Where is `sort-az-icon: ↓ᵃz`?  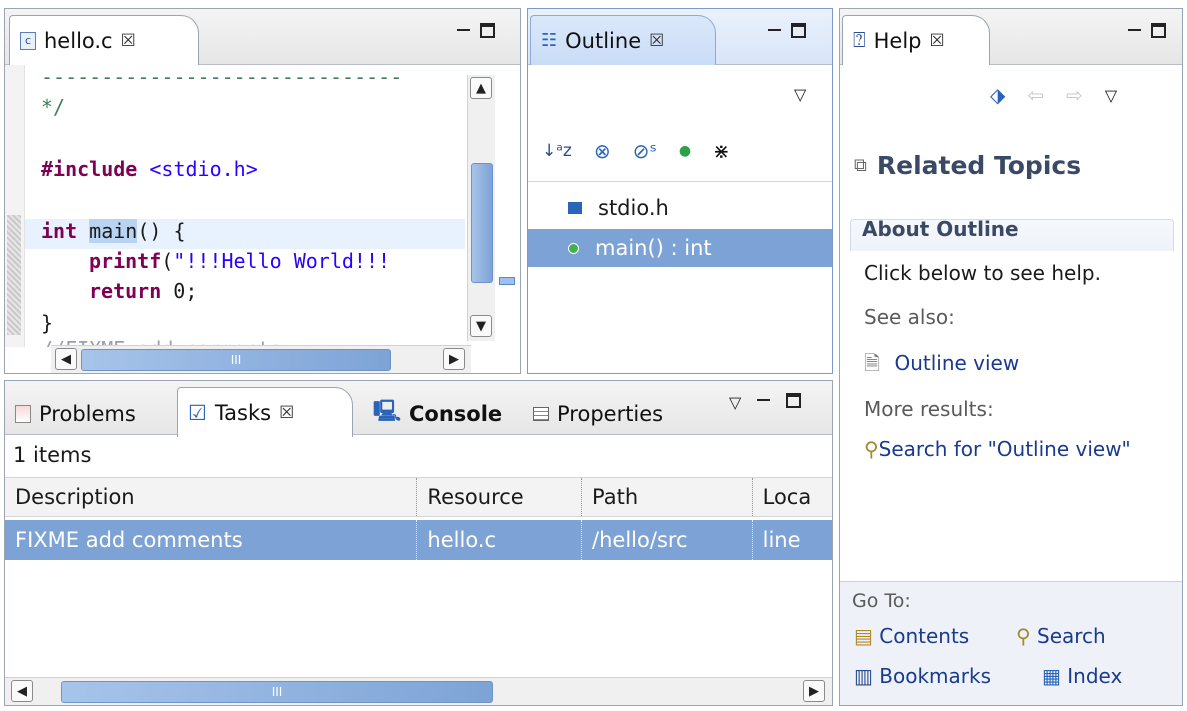
sort-az-icon: ↓ᵃz is located at coordinates (557, 151).